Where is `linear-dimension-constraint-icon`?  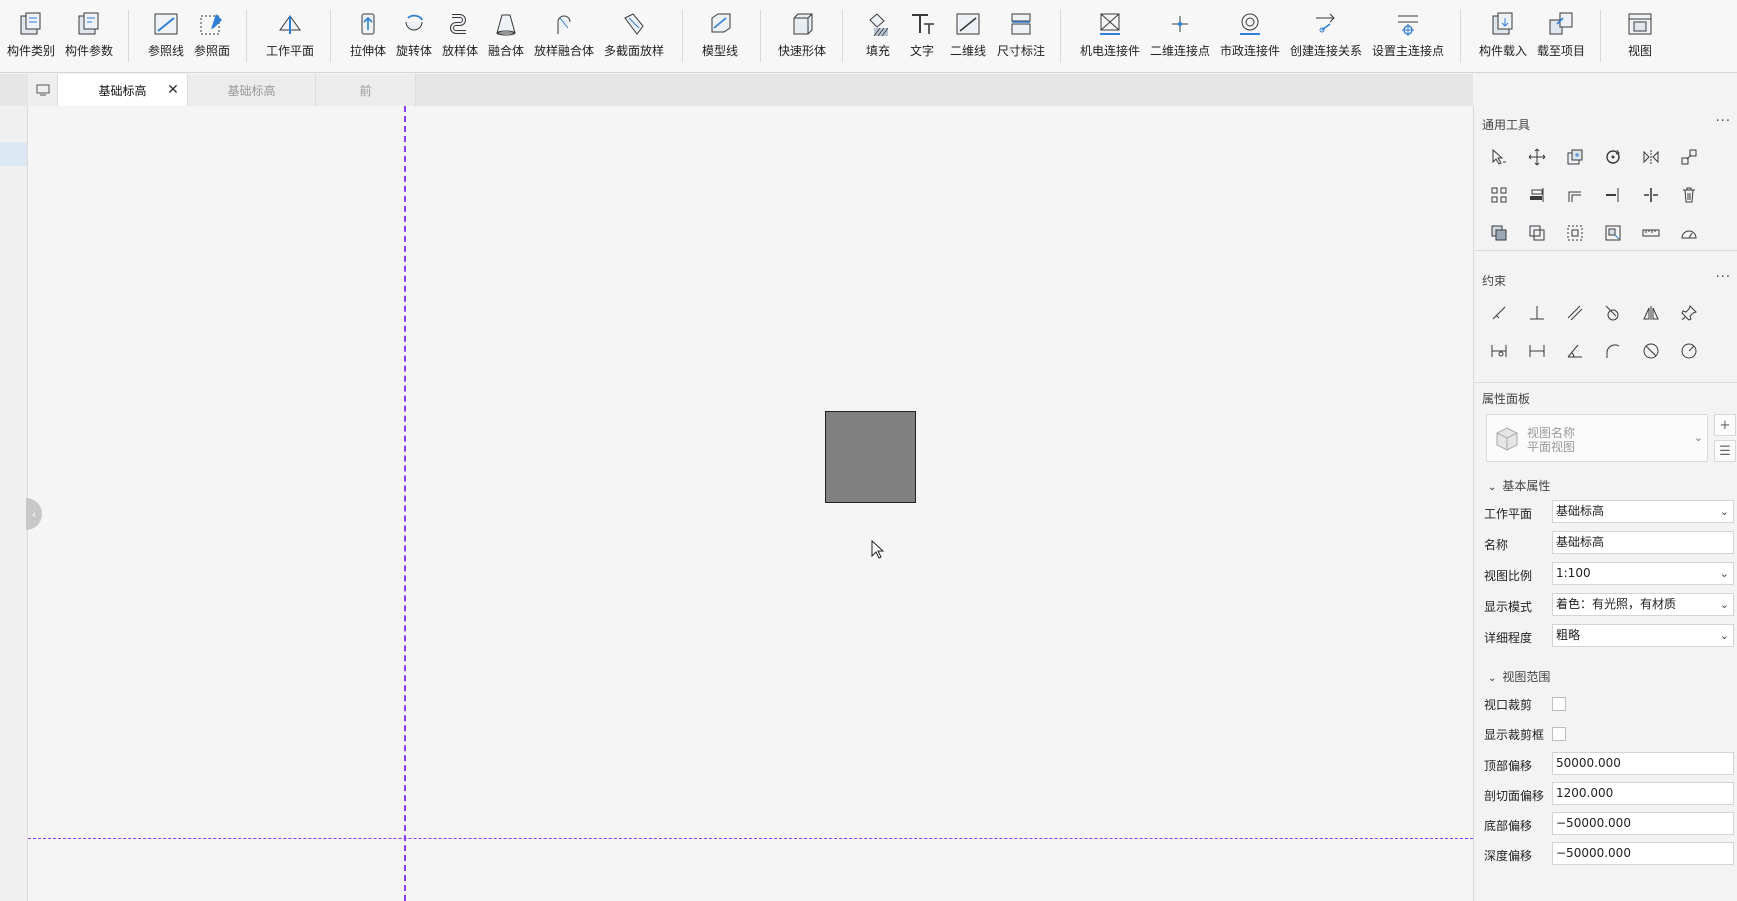 linear-dimension-constraint-icon is located at coordinates (1537, 351).